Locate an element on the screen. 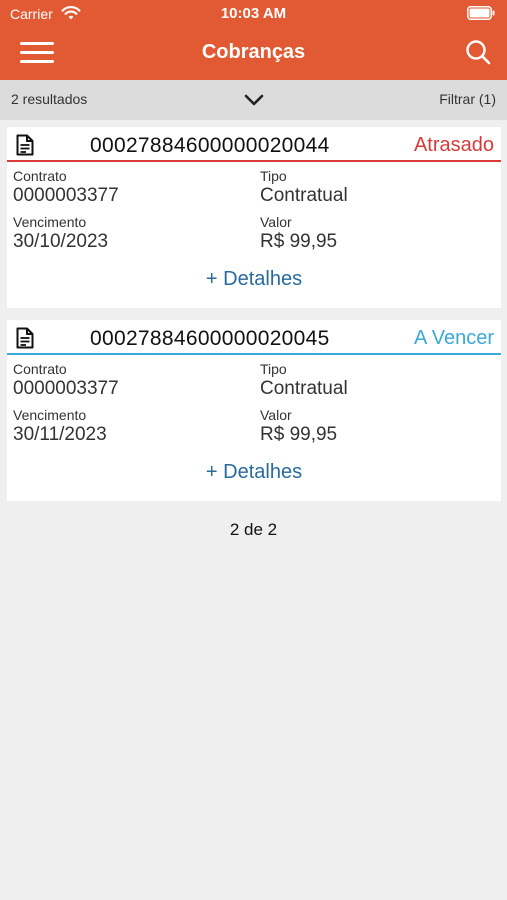 Image resolution: width=507 pixels, height=900 pixels. search-icon is located at coordinates (478, 52).